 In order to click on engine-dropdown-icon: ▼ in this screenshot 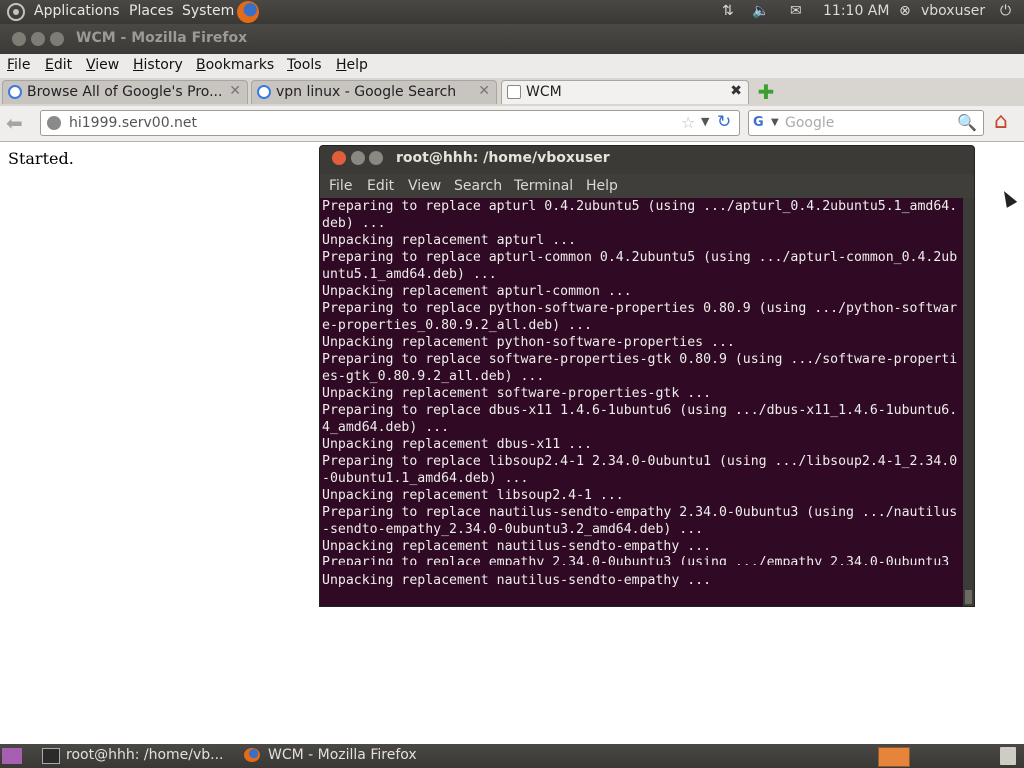, I will do `click(775, 122)`.